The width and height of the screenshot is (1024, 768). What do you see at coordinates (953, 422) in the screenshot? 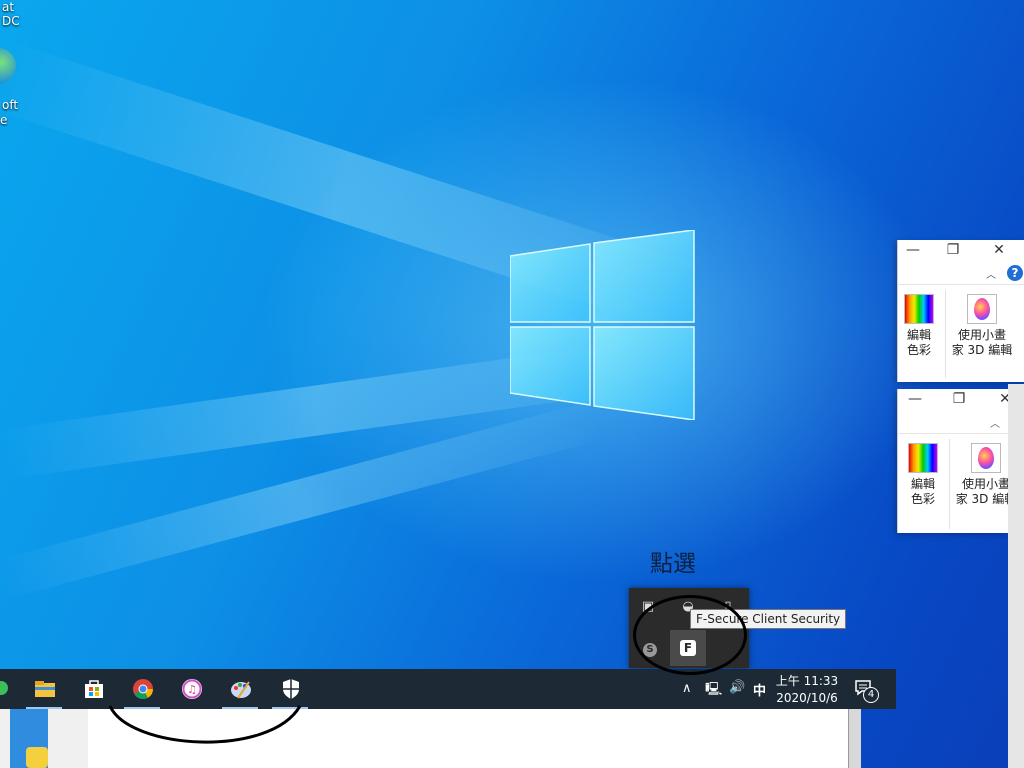
I see `ribbon-toggle-row: ︿` at bounding box center [953, 422].